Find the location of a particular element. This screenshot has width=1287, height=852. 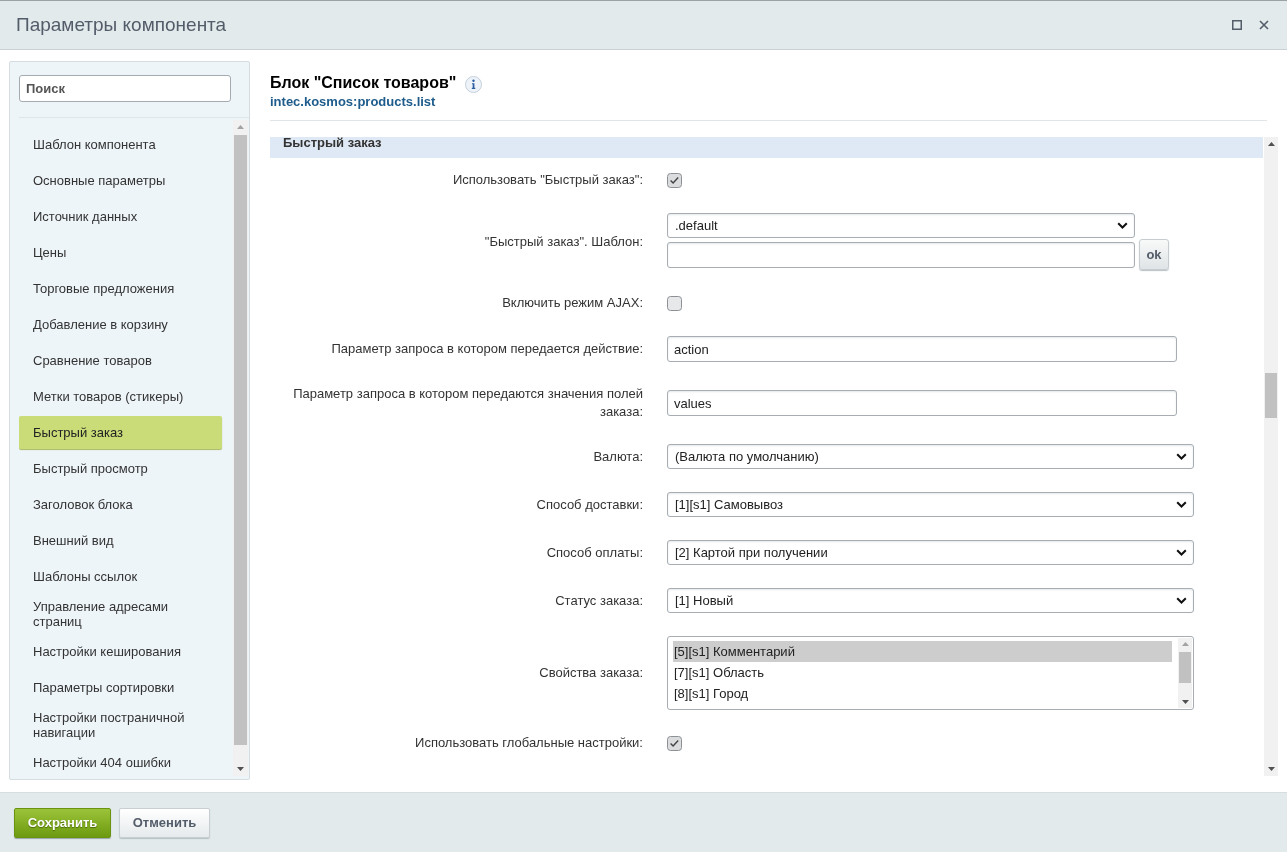

field-label: Параметр запроса в котором передаются значения полей заказа: is located at coordinates (467, 403).